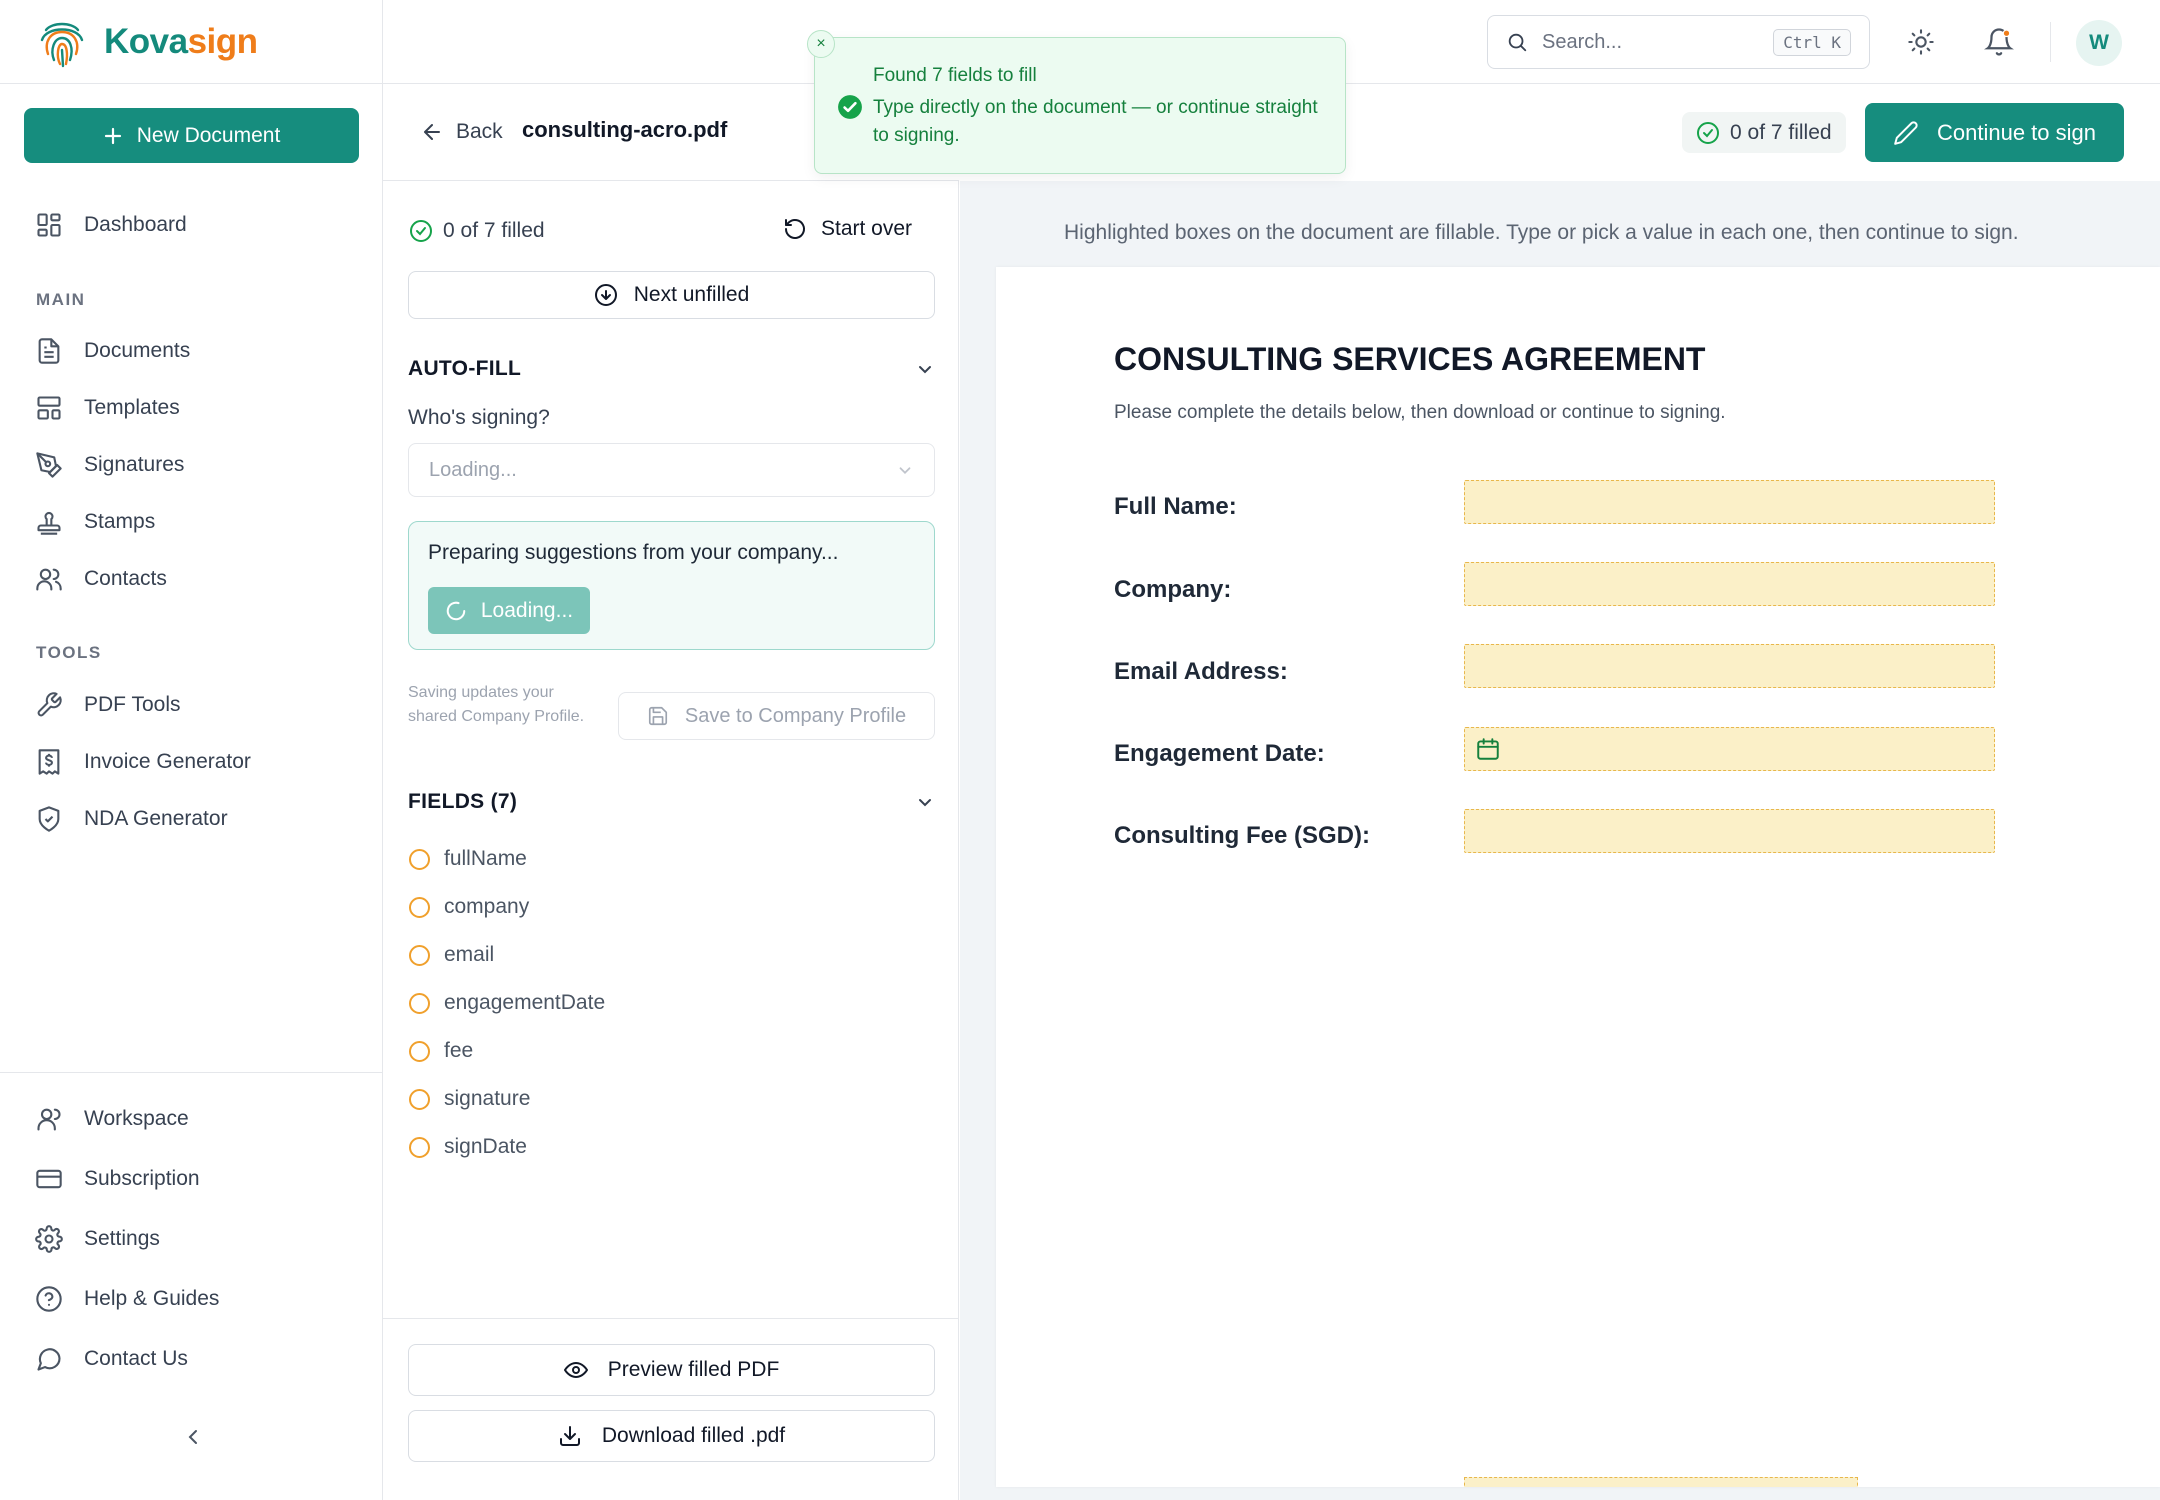 This screenshot has height=1500, width=2160. Describe the element at coordinates (120, 521) in the screenshot. I see `sidebar-item-label: Stamps` at that location.